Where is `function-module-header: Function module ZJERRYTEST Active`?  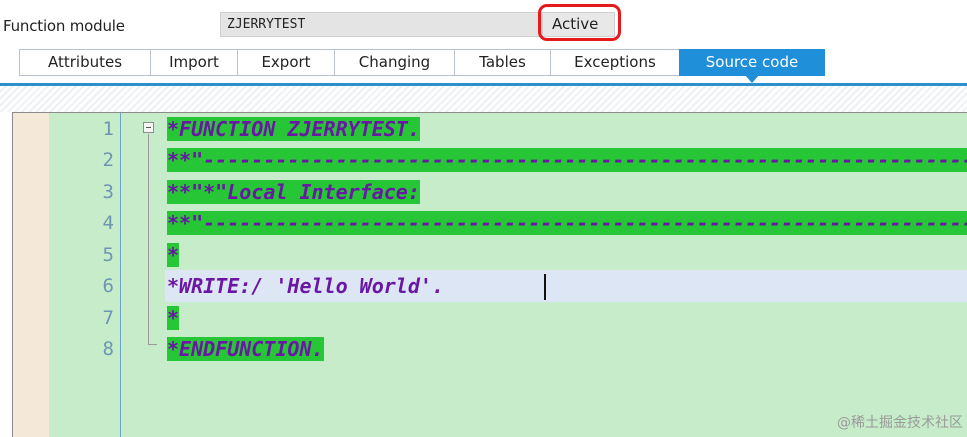 function-module-header: Function module ZJERRYTEST Active is located at coordinates (483, 23).